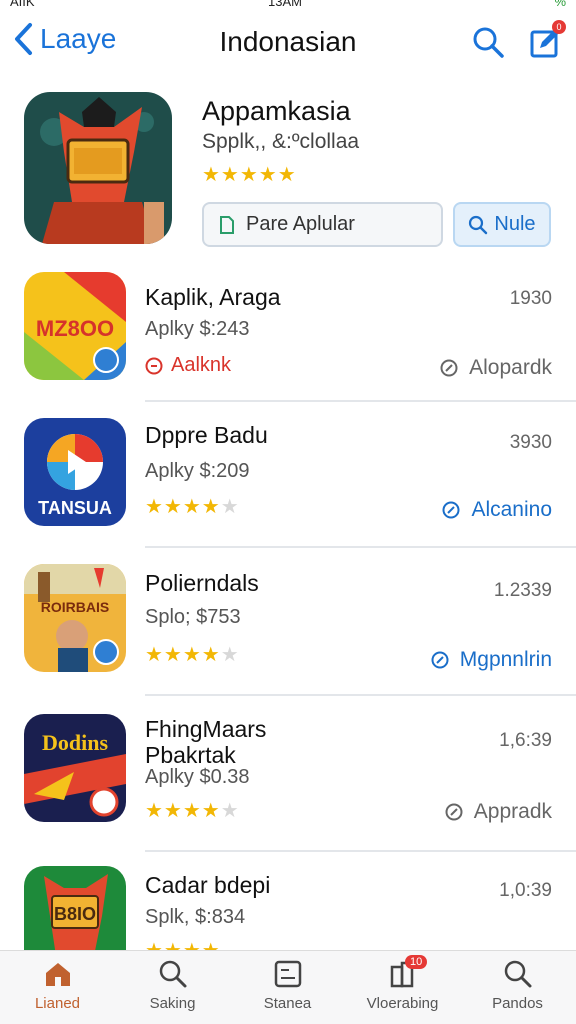 This screenshot has width=576, height=1024. Describe the element at coordinates (75, 472) in the screenshot. I see `app-icon: TANSUA` at that location.